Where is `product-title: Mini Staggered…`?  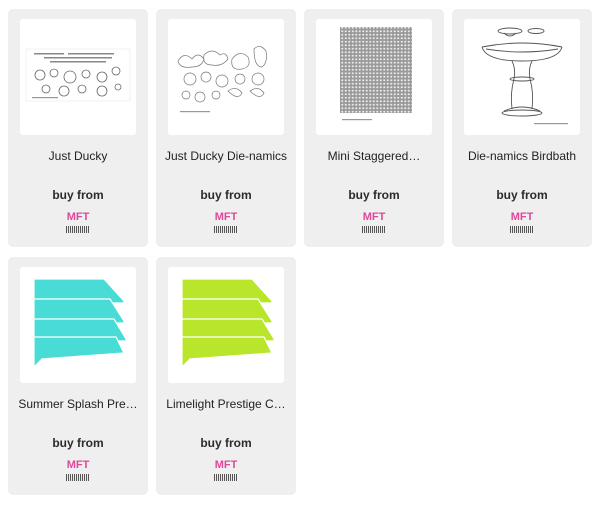 product-title: Mini Staggered… is located at coordinates (374, 156).